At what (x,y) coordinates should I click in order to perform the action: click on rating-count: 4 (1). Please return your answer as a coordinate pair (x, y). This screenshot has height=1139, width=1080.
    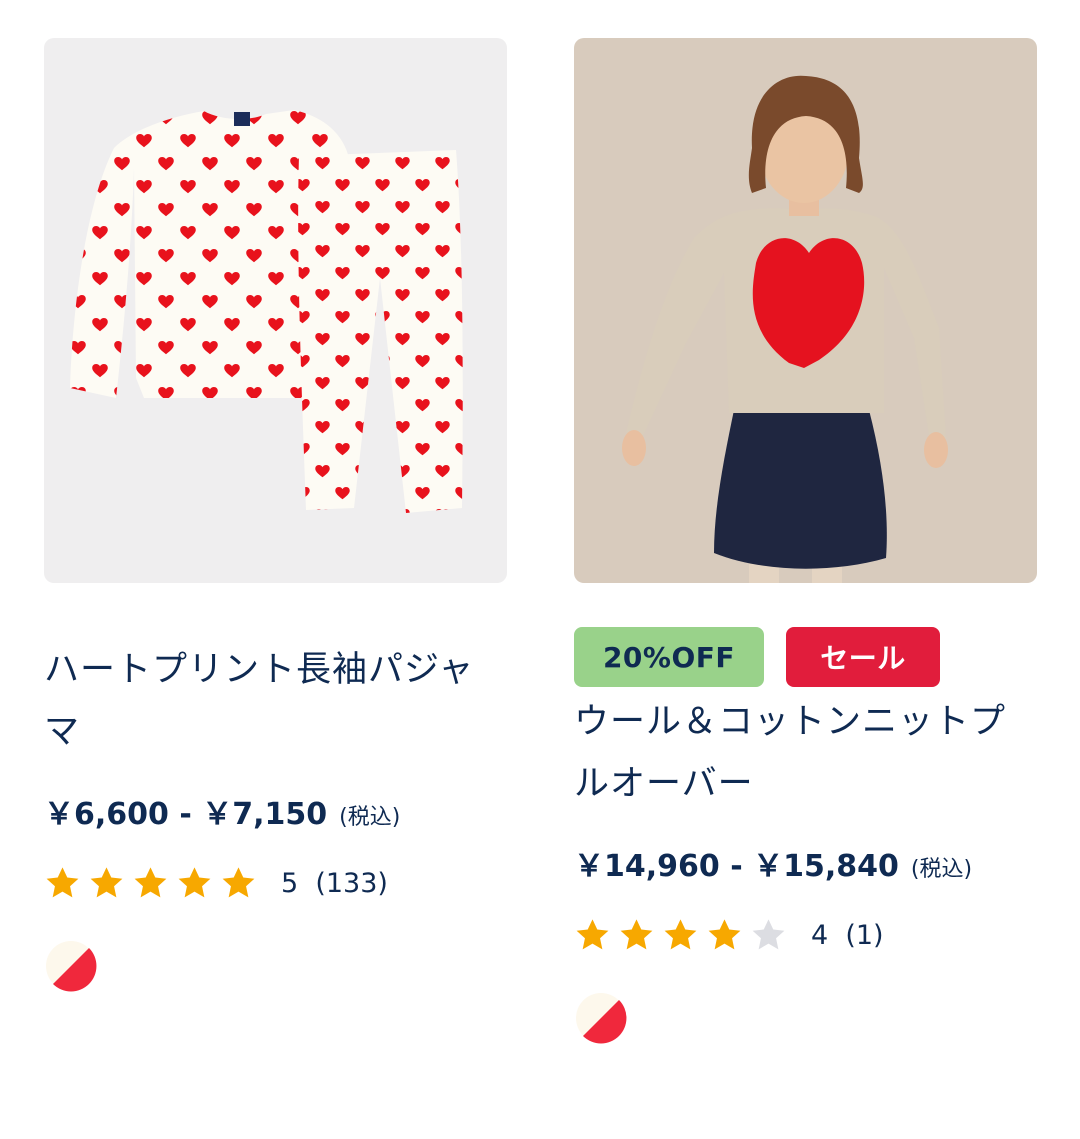
    Looking at the image, I should click on (847, 935).